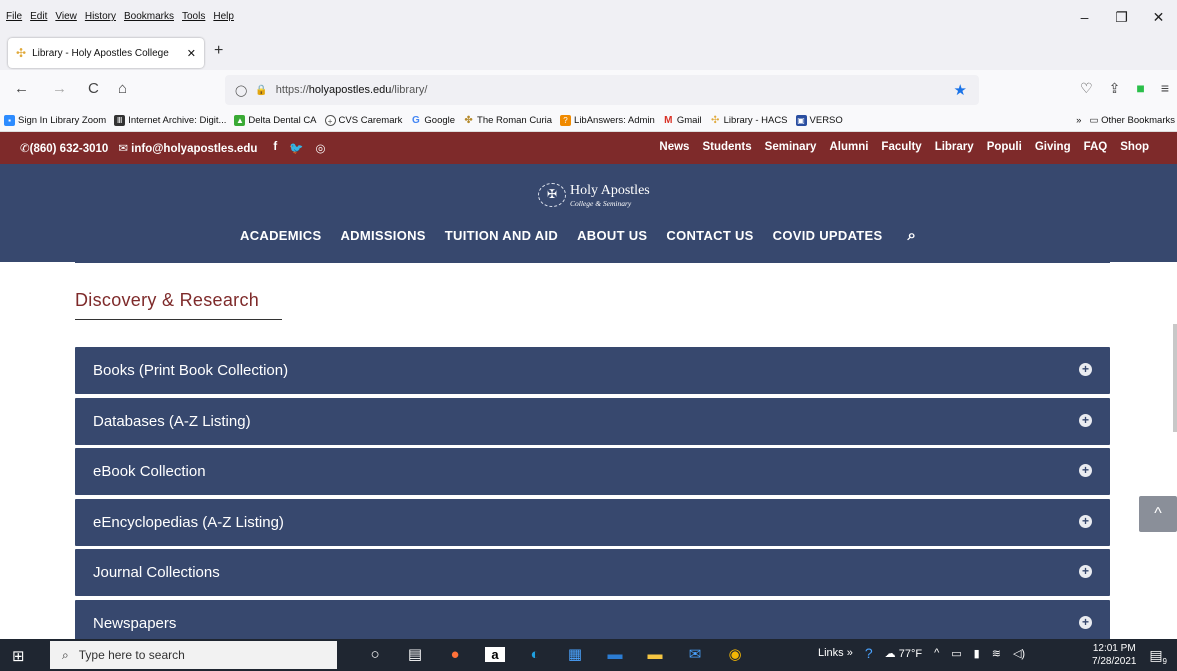 The image size is (1177, 671). What do you see at coordinates (1086, 88) in the screenshot?
I see `pocket-icon: ♡` at bounding box center [1086, 88].